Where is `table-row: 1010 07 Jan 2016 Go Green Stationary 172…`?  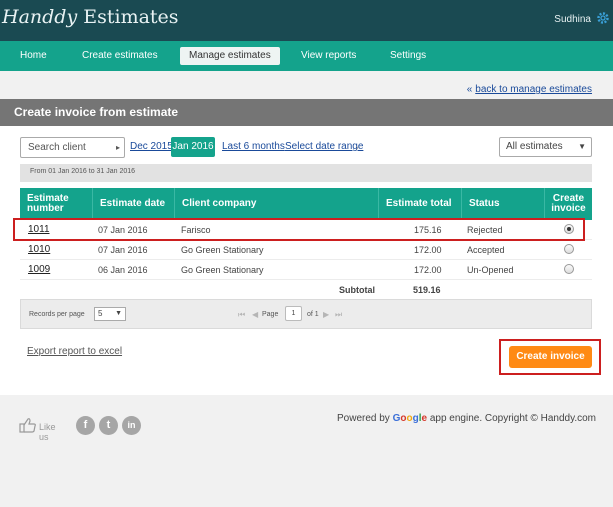
table-row: 1010 07 Jan 2016 Go Green Stationary 172… is located at coordinates (306, 250).